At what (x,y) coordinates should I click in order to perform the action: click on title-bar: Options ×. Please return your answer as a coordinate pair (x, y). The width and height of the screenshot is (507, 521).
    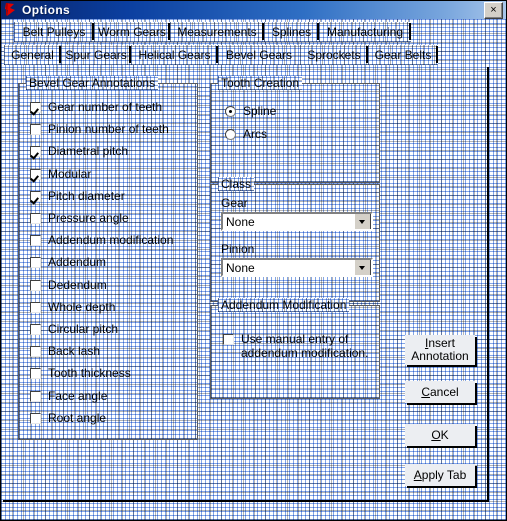
    Looking at the image, I should click on (253, 10).